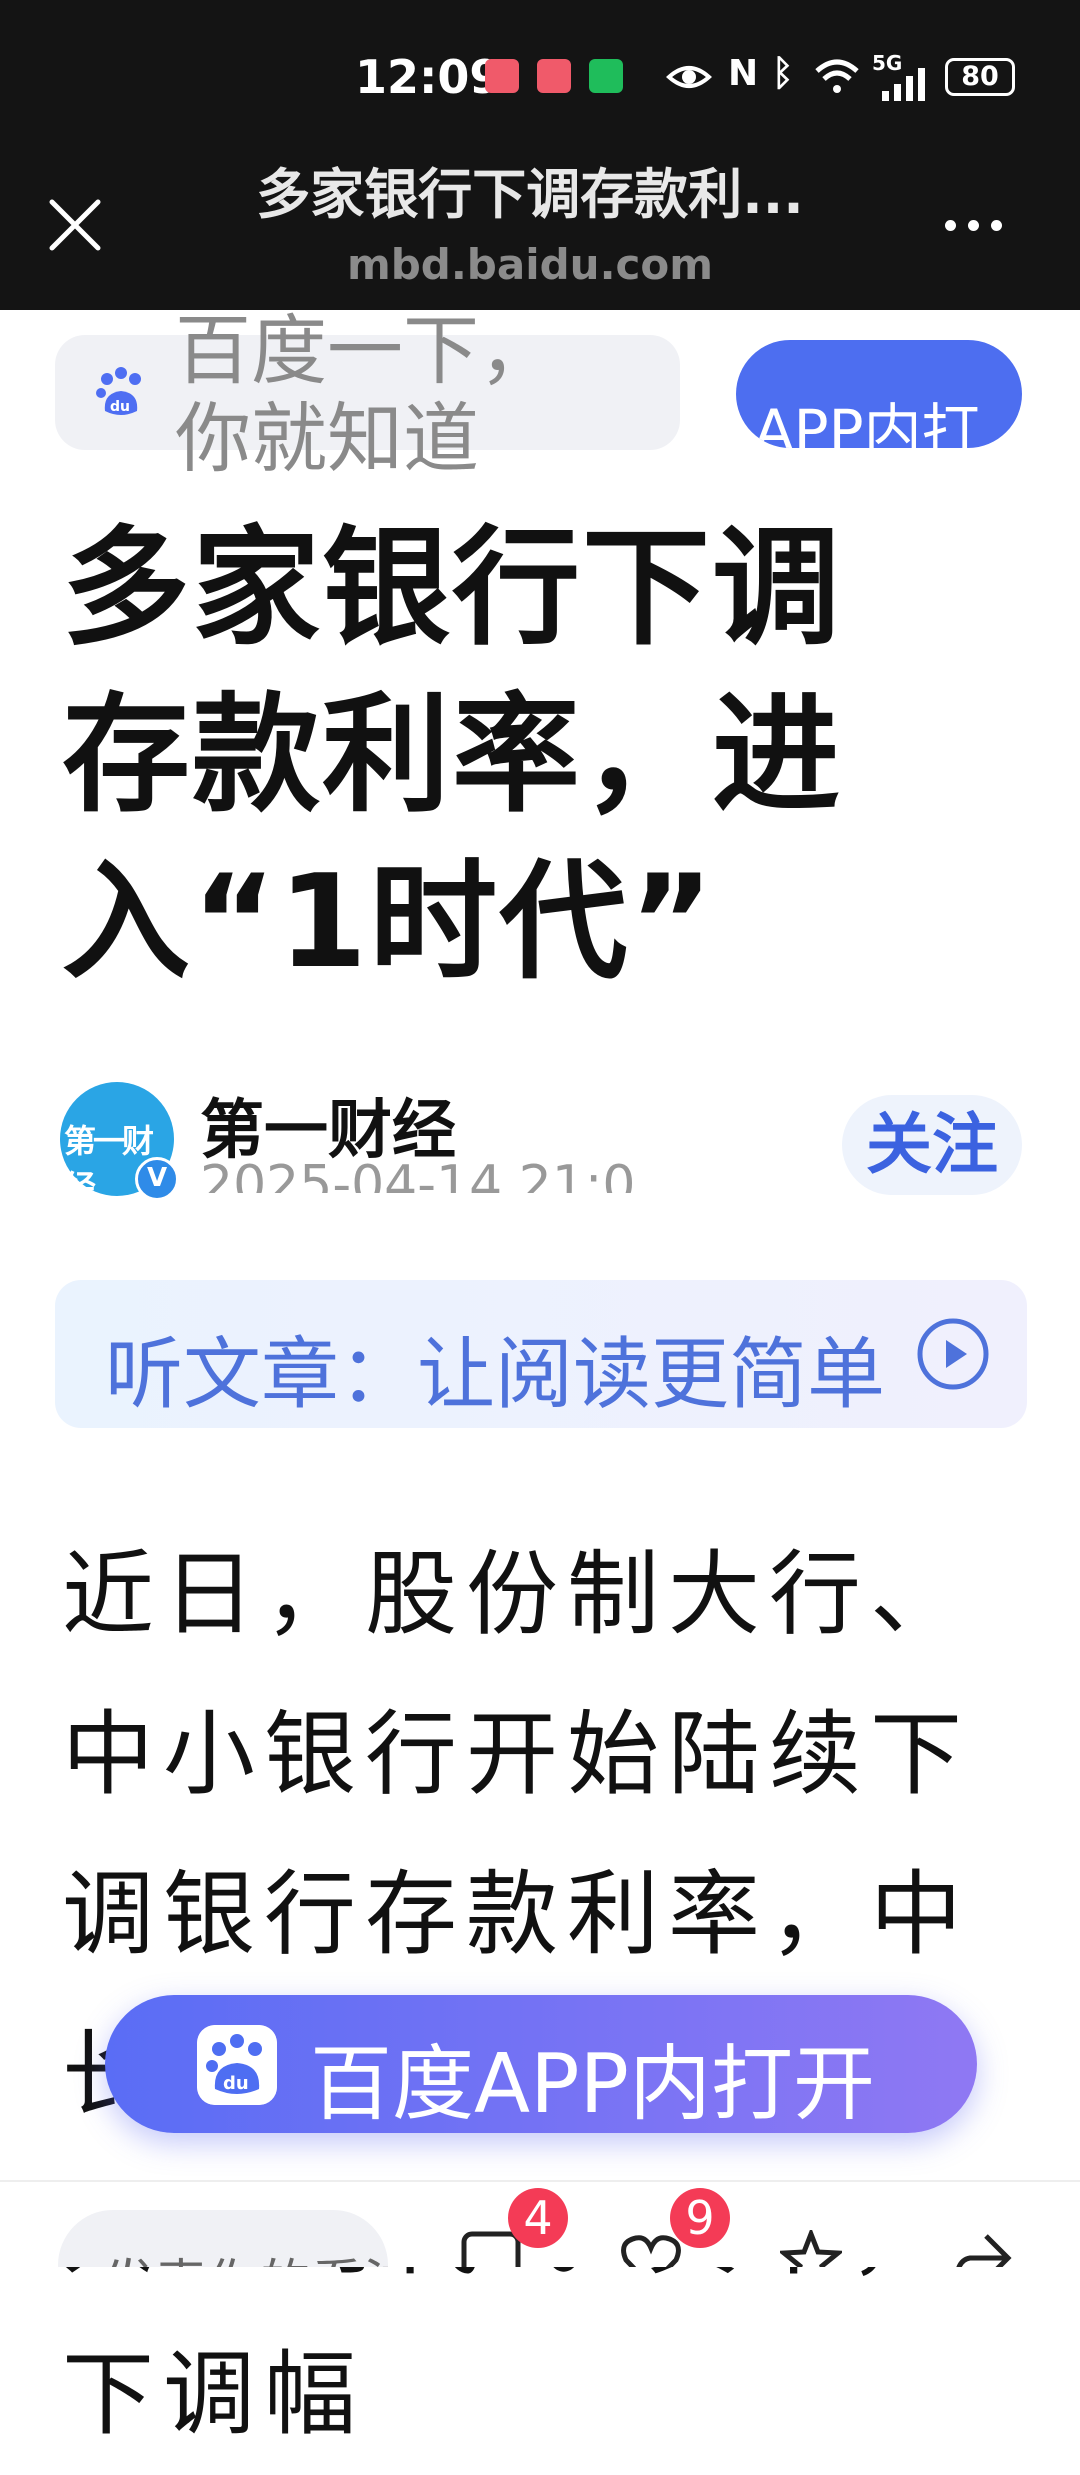 This screenshot has height=2475, width=1080. What do you see at coordinates (452, 755) in the screenshot?
I see `article-title: 多家银行下调存款利率，进入“1时代”` at bounding box center [452, 755].